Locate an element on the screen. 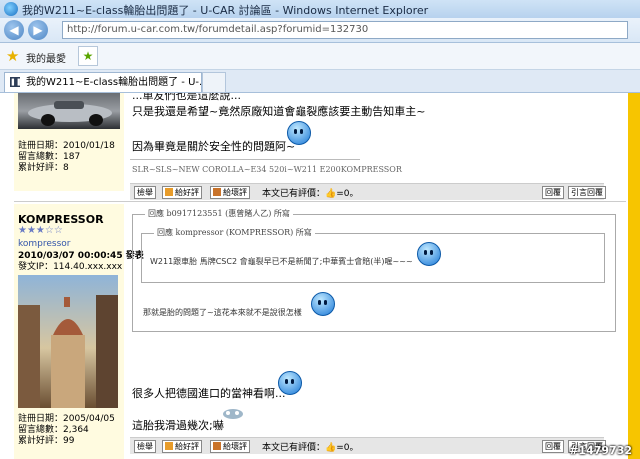 The width and height of the screenshot is (640, 459). quote-outer-text: 那就是胎的問題了~這花本來就不是說很怎樣 is located at coordinates (222, 312).